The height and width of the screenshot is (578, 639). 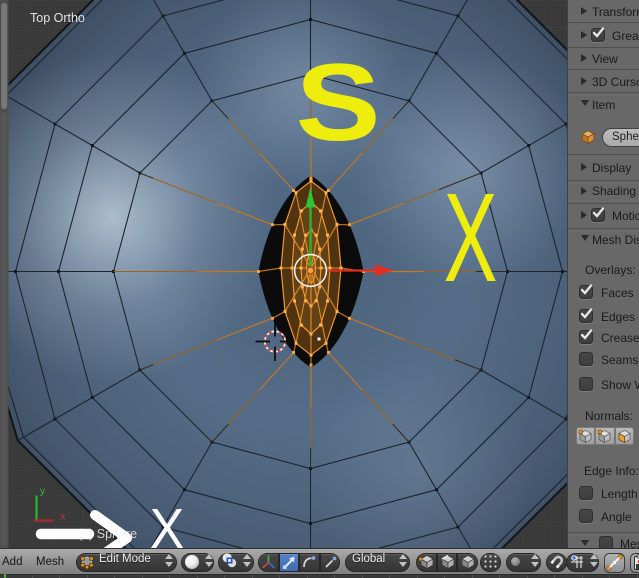 What do you see at coordinates (337, 102) in the screenshot?
I see `svg-text: S` at bounding box center [337, 102].